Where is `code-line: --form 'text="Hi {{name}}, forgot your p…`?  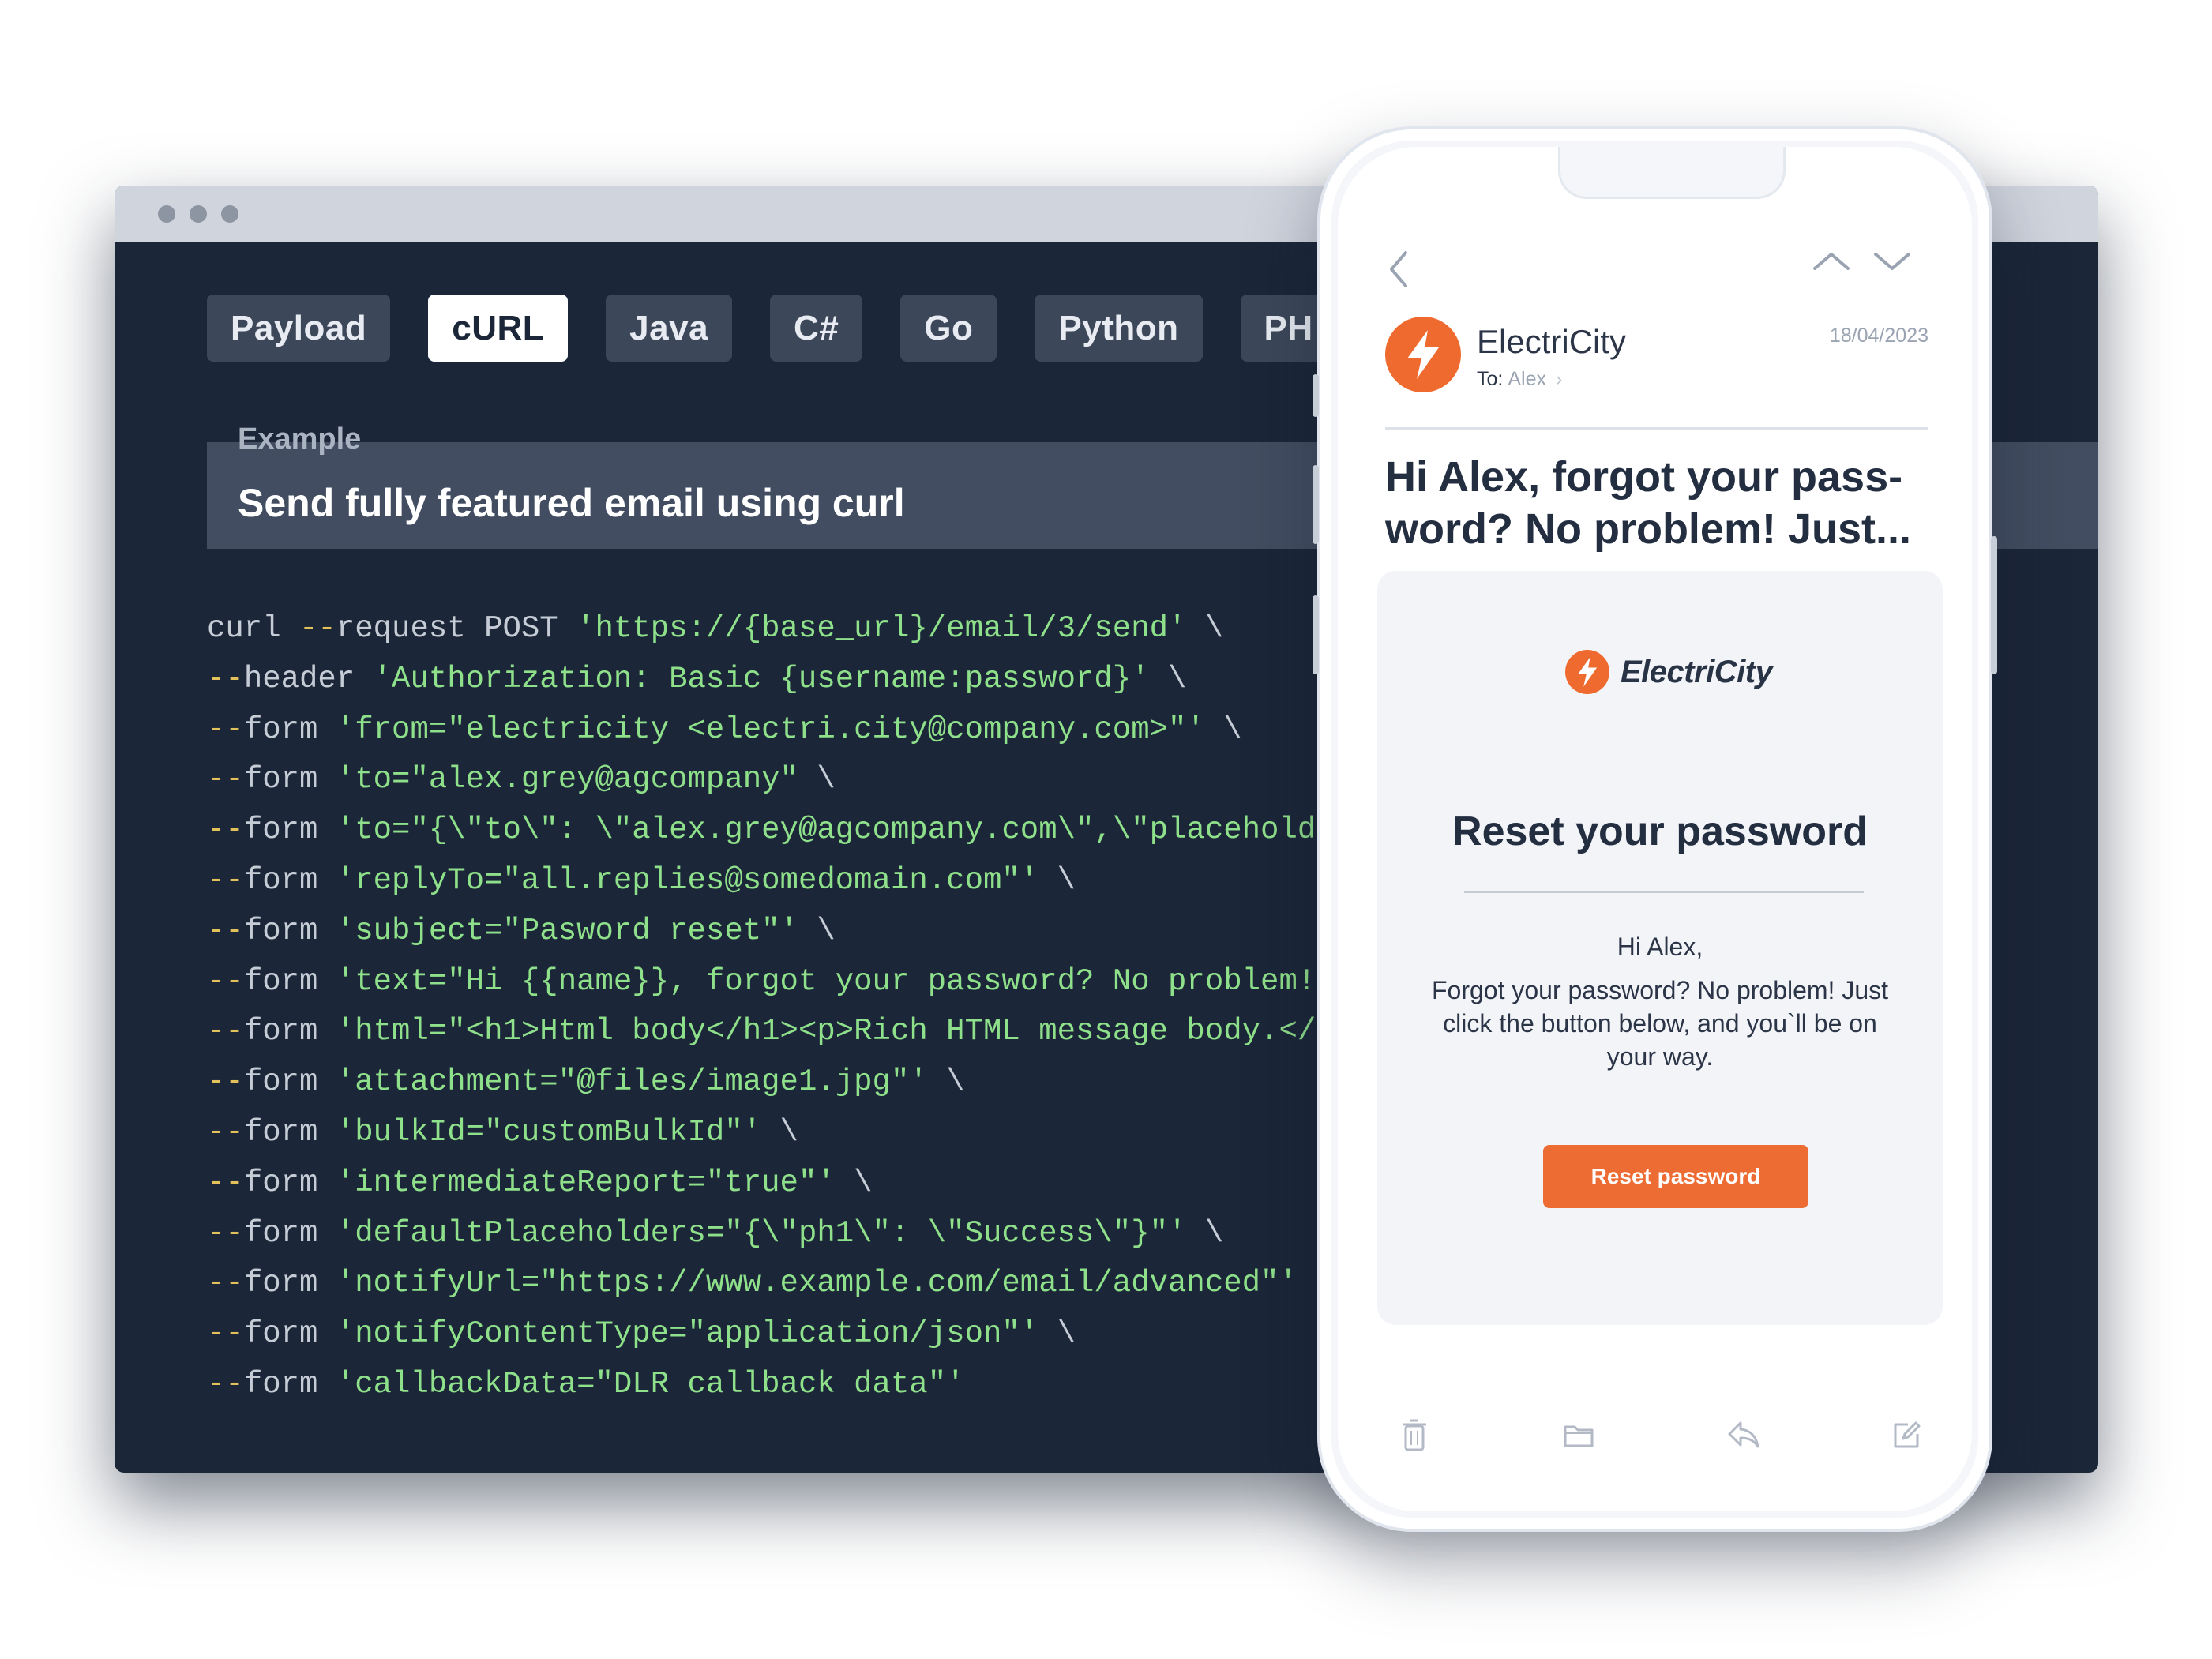 code-line: --form 'text="Hi {{name}}, forgot your p… is located at coordinates (798, 982).